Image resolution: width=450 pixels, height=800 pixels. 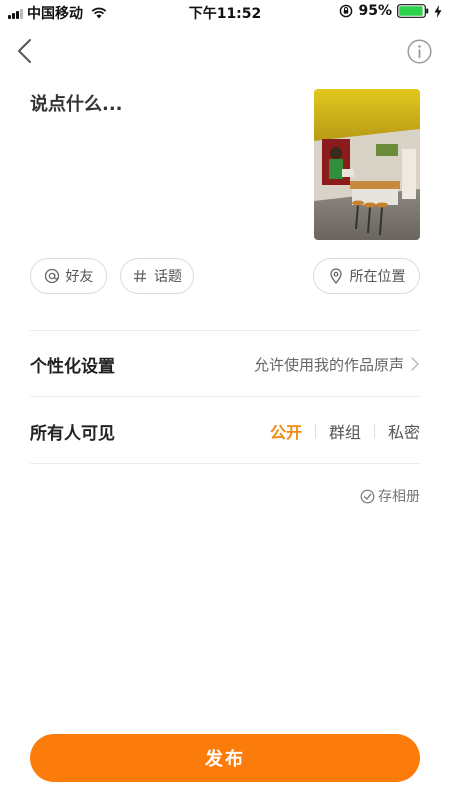 What do you see at coordinates (329, 364) in the screenshot?
I see `personalize-value: 允许使用我的作品原声` at bounding box center [329, 364].